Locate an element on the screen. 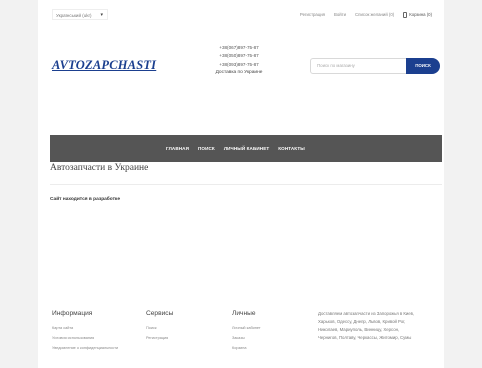 This screenshot has height=368, width=482. register-link: Регистрация is located at coordinates (312, 15).